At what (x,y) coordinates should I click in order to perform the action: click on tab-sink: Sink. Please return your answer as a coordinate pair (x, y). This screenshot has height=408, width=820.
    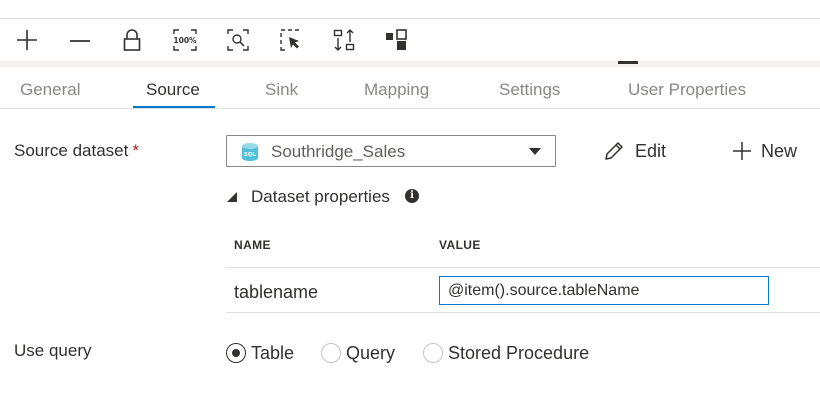
    Looking at the image, I should click on (281, 88).